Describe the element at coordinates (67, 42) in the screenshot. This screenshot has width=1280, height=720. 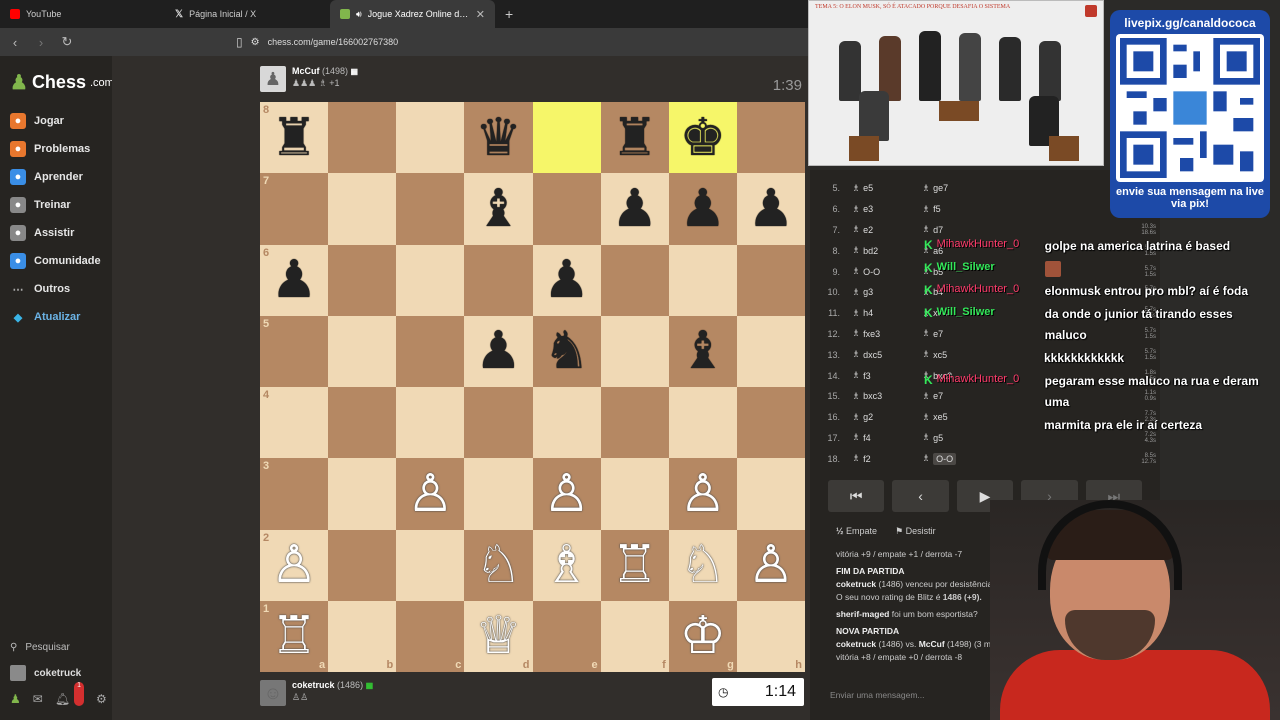
I see `reload-icon: ↻` at that location.